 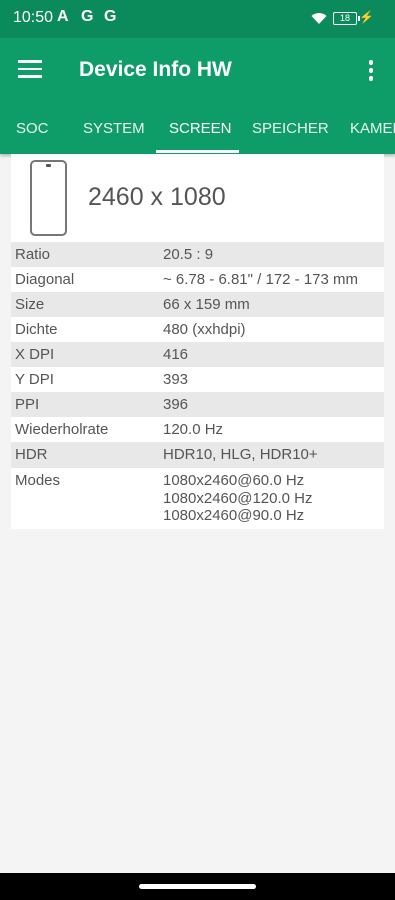 What do you see at coordinates (32, 128) in the screenshot?
I see `tab-soc: SOC` at bounding box center [32, 128].